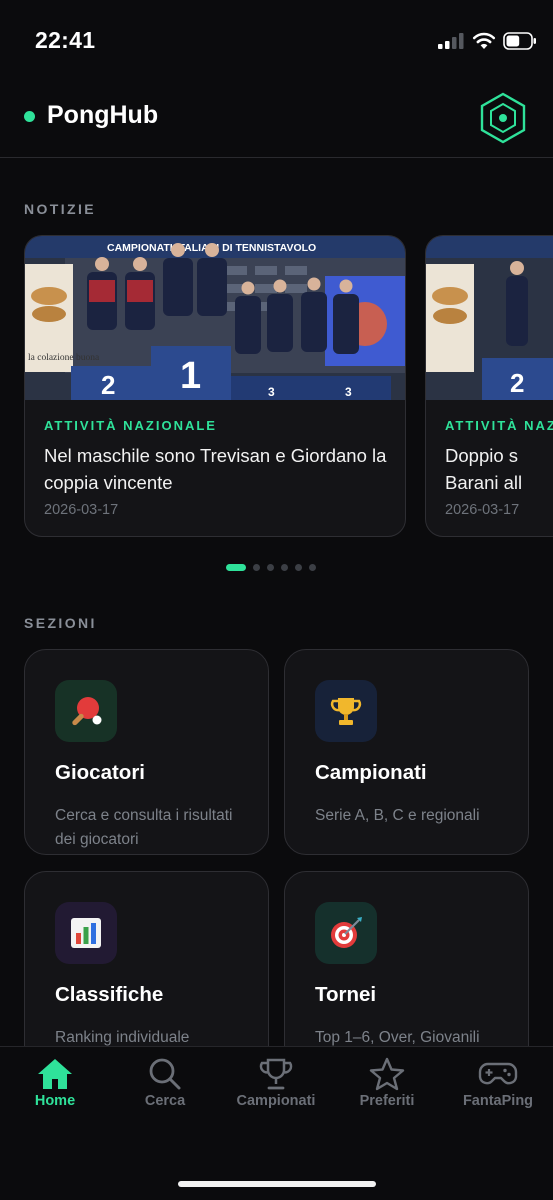  Describe the element at coordinates (397, 815) in the screenshot. I see `tile-description: Serie A, B, C e regionali` at that location.